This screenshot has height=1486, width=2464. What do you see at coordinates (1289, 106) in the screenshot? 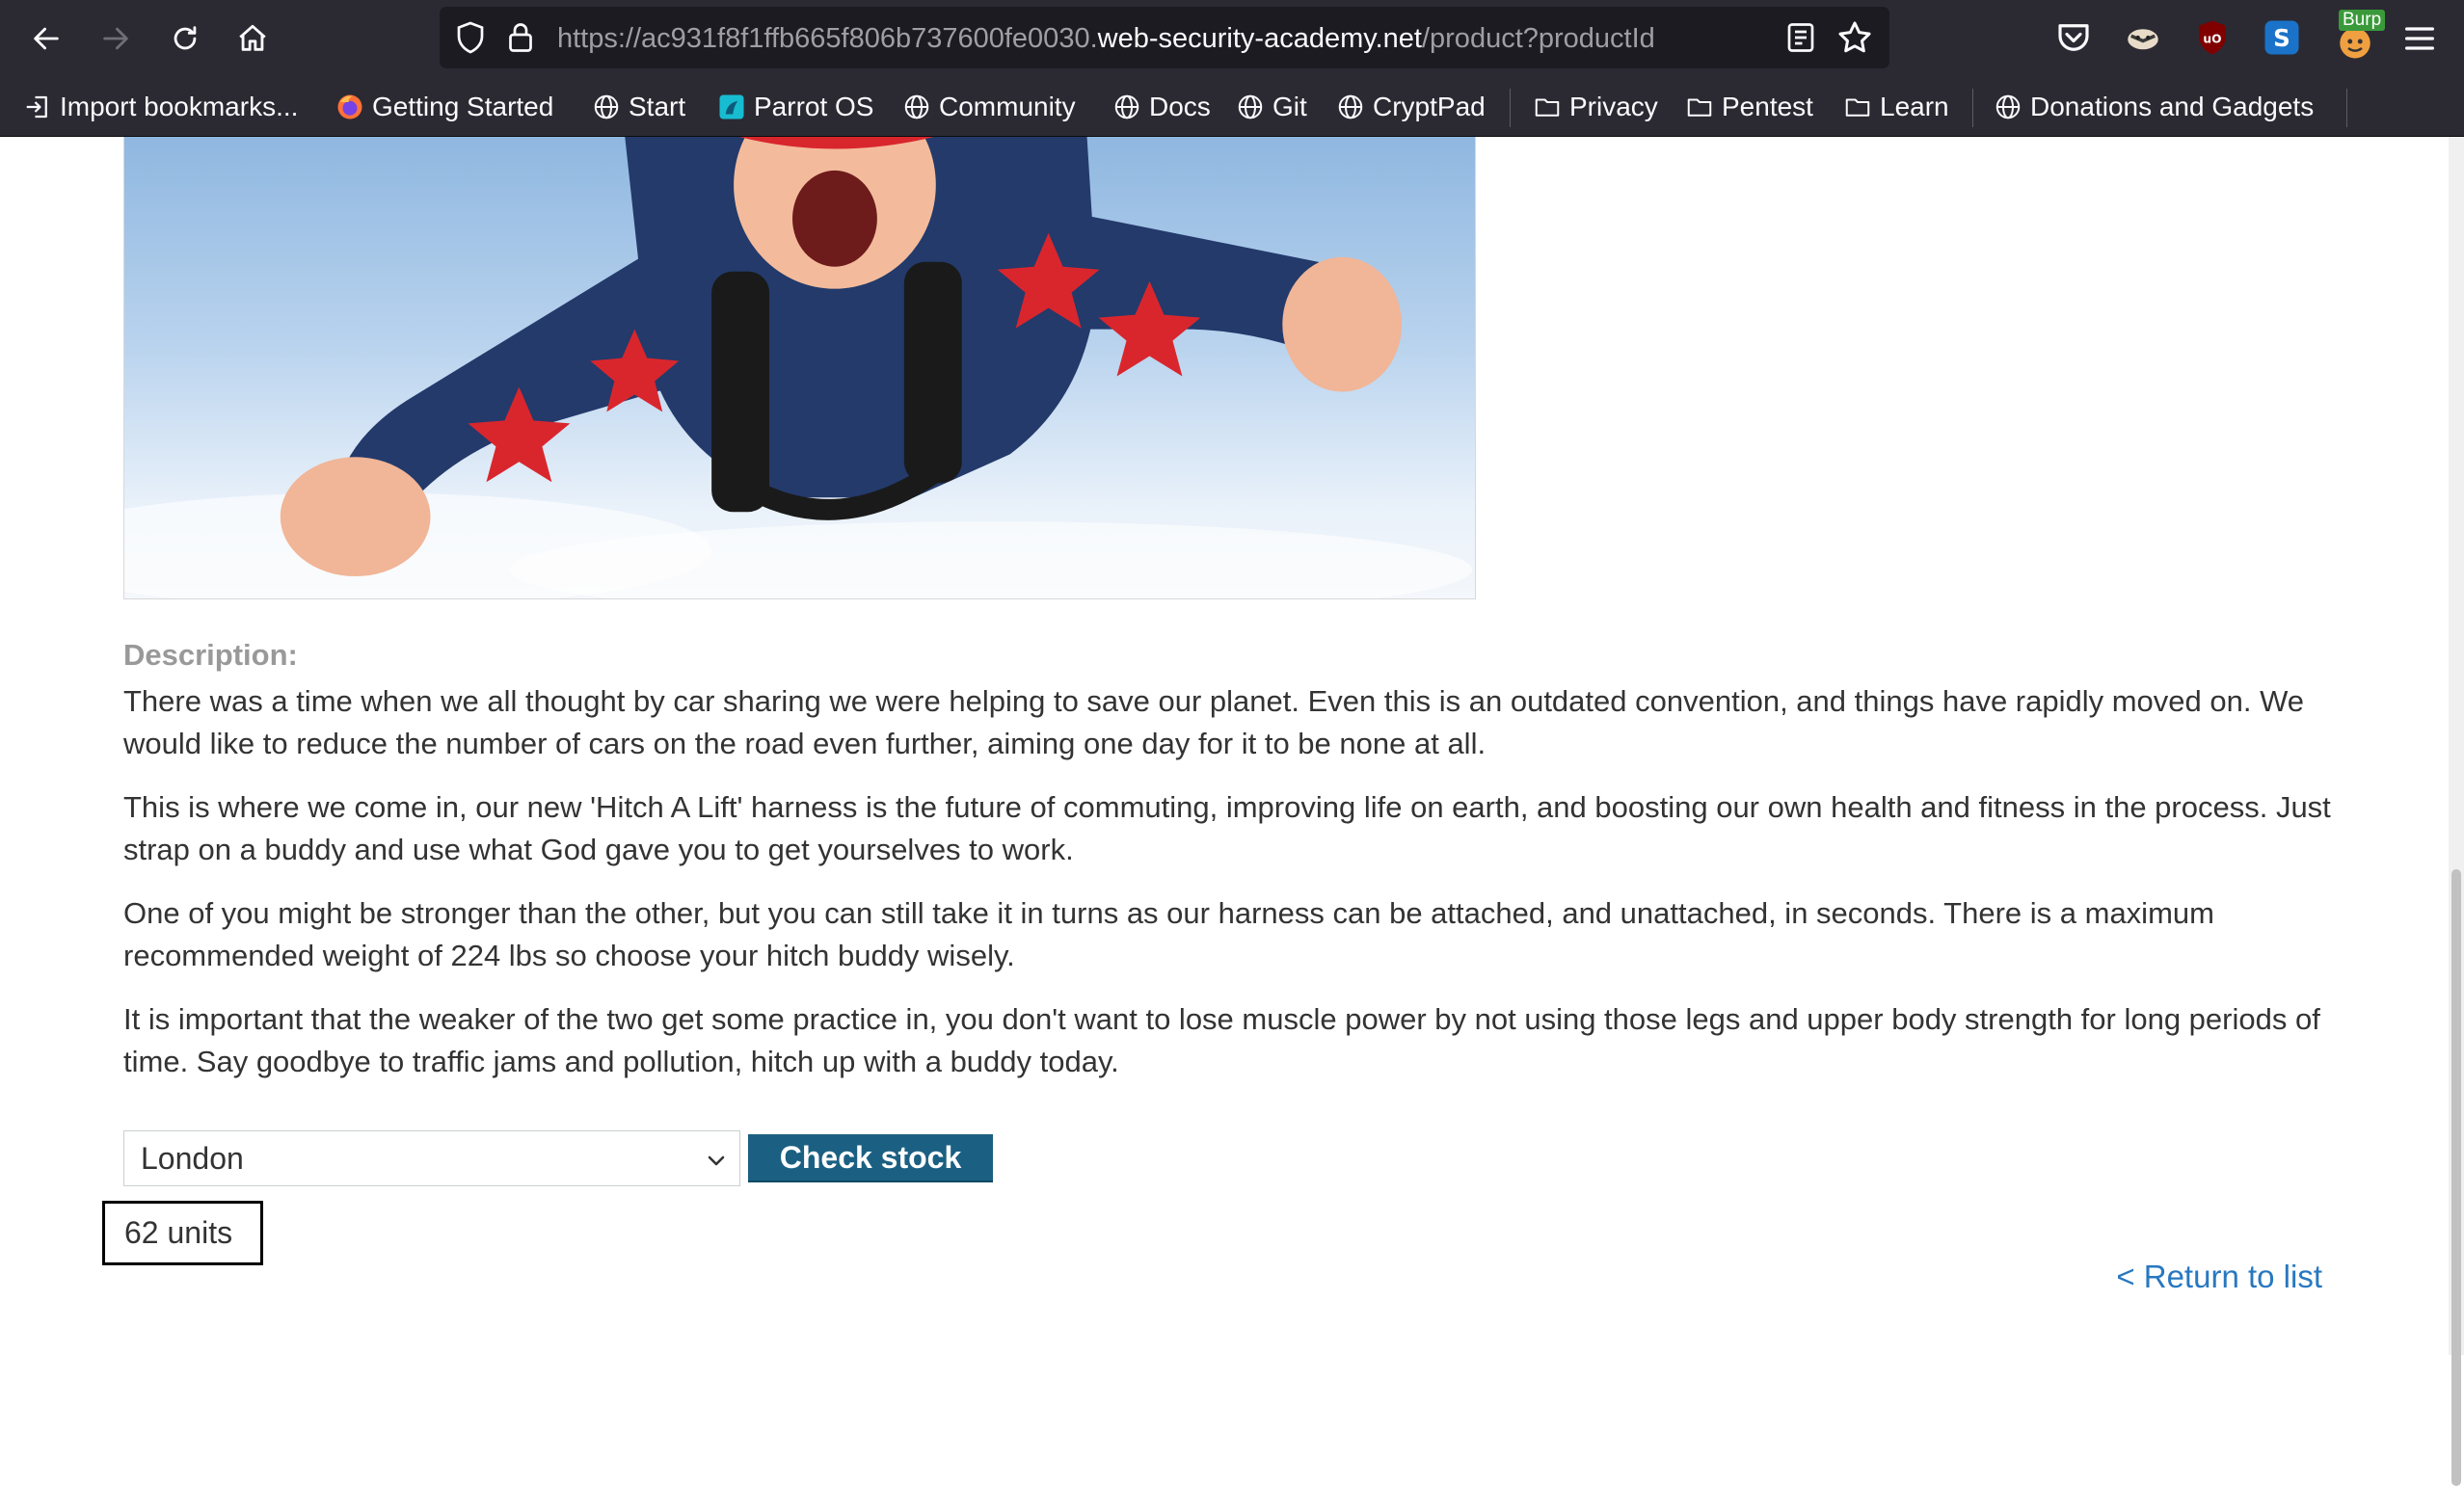
I see `bookmark-label: Git` at bounding box center [1289, 106].